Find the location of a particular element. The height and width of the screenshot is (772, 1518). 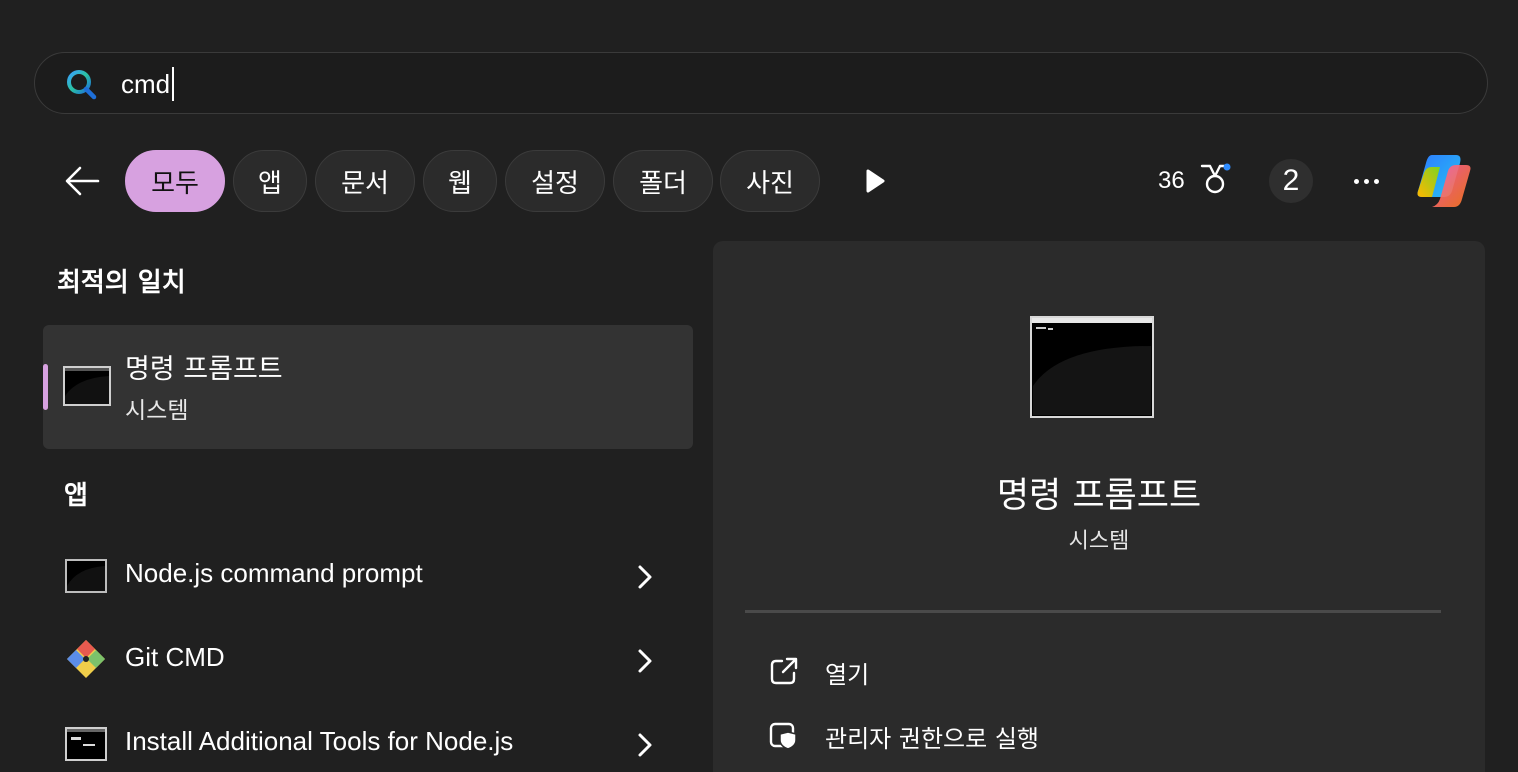

back-arrow-icon is located at coordinates (83, 181).